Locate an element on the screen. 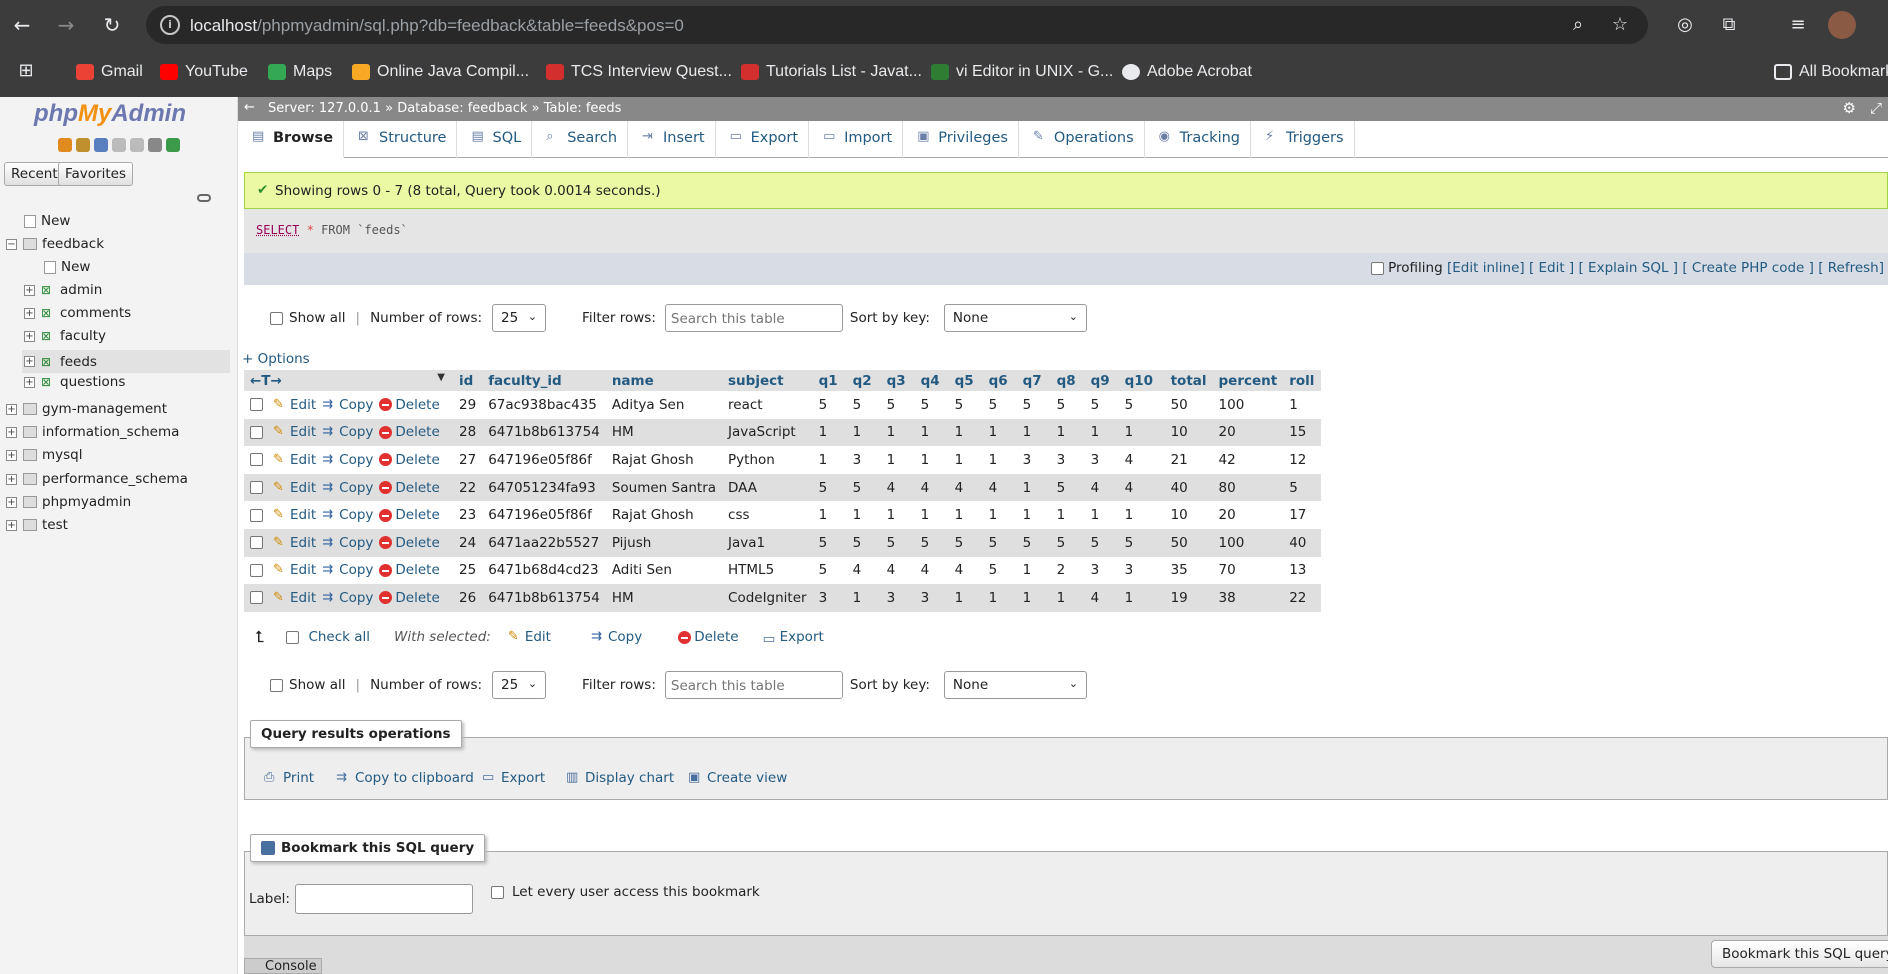  column-arrows-header: ←T→ ▼ is located at coordinates (348, 380).